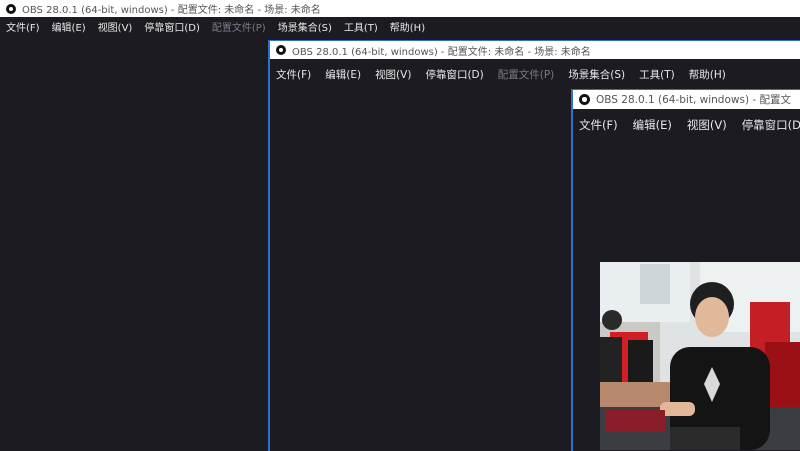  What do you see at coordinates (23, 26) in the screenshot?
I see `menu-file: 文件(F)` at bounding box center [23, 26].